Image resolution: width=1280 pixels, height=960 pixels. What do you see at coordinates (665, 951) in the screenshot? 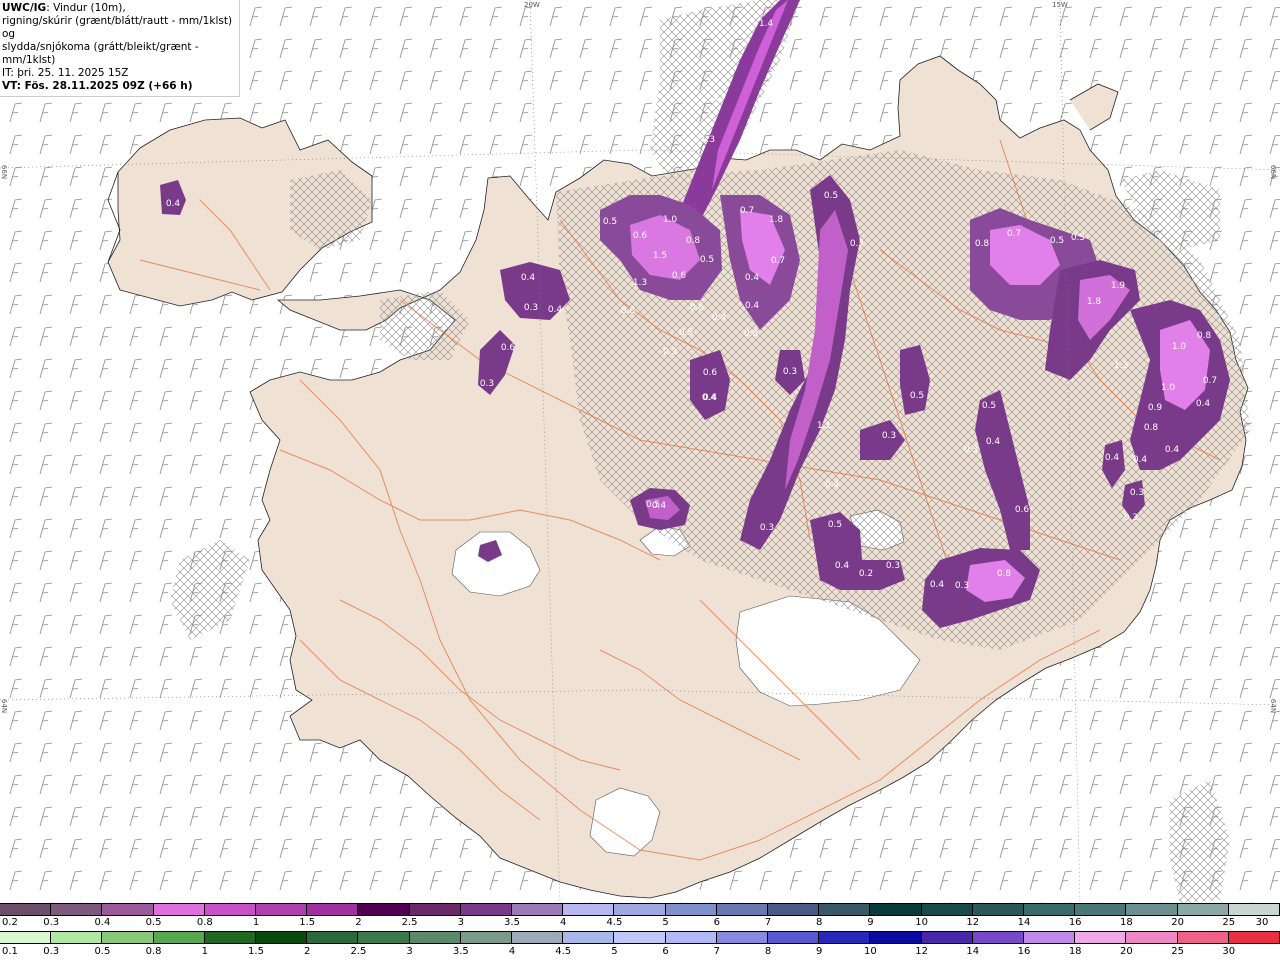
I see `colorbar-label: 6` at bounding box center [665, 951].